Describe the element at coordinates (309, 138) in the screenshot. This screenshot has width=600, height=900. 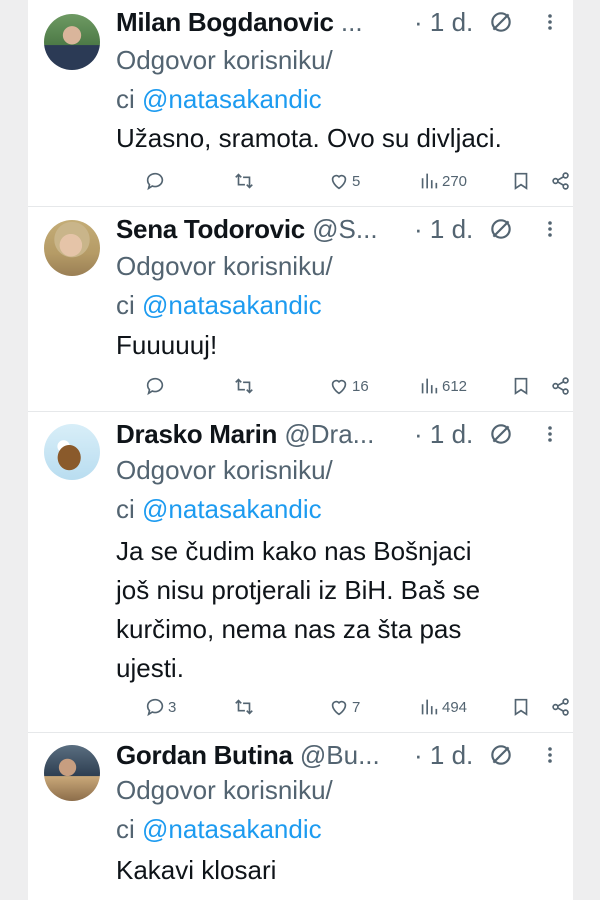
I see `tweet-text: Užasno, sramota. Ovo su divljaci.` at that location.